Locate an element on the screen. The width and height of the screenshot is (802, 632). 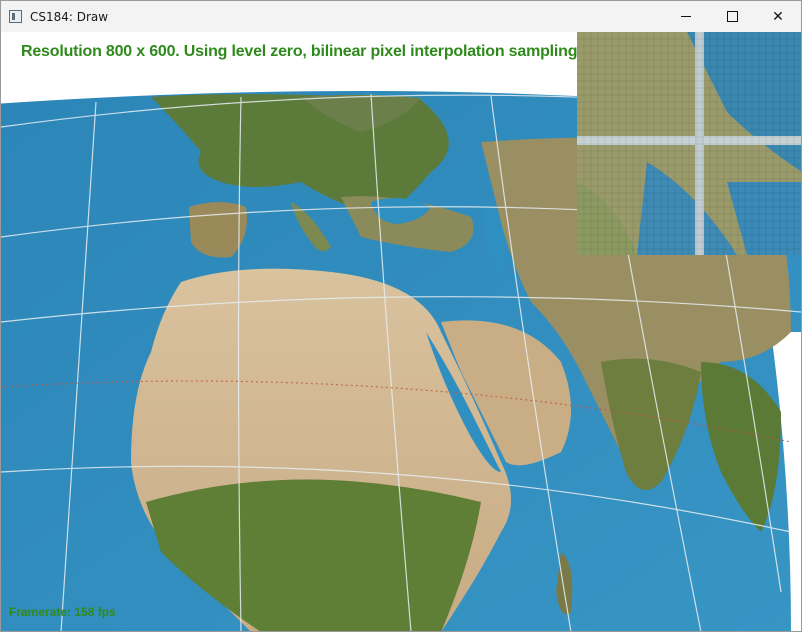
minimize-button is located at coordinates (686, 16).